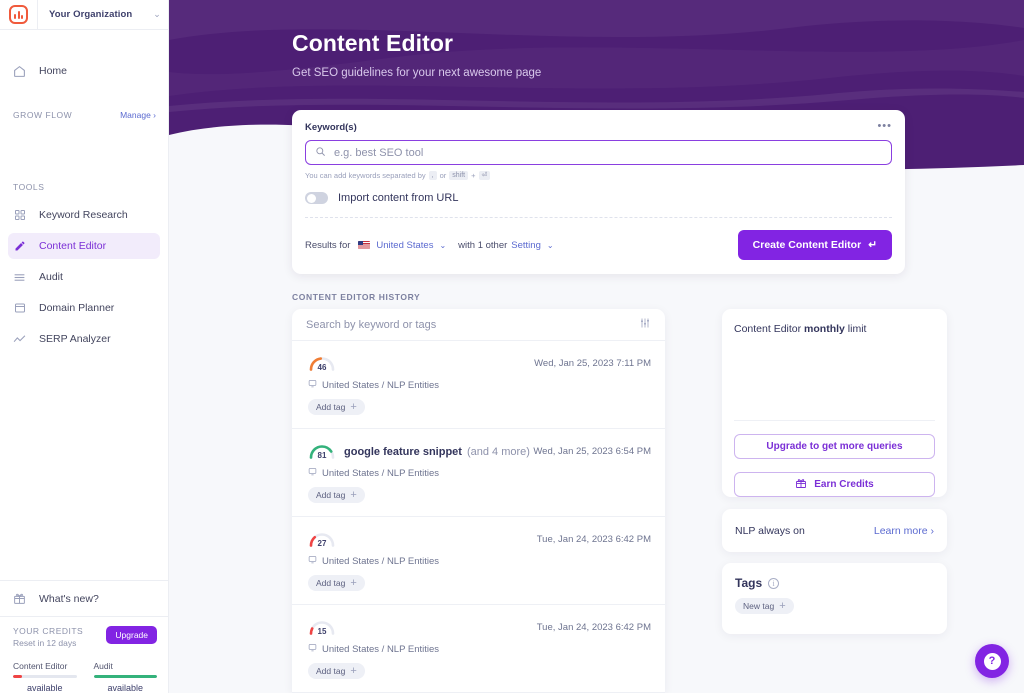  I want to click on earn-credits-button: Earn Credits, so click(834, 484).